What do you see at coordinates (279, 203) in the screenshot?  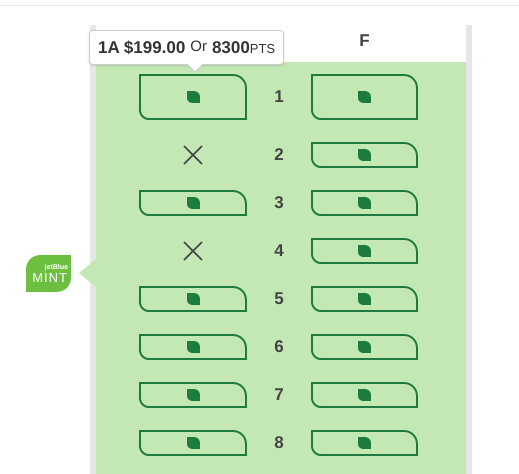 I see `row-number: 3` at bounding box center [279, 203].